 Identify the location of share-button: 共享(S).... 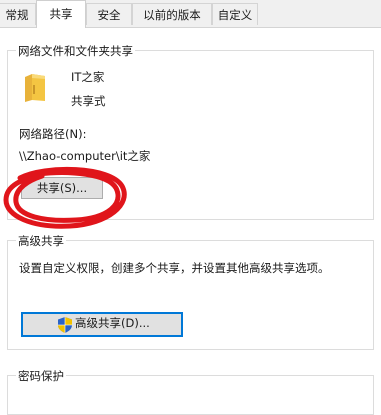
(62, 188).